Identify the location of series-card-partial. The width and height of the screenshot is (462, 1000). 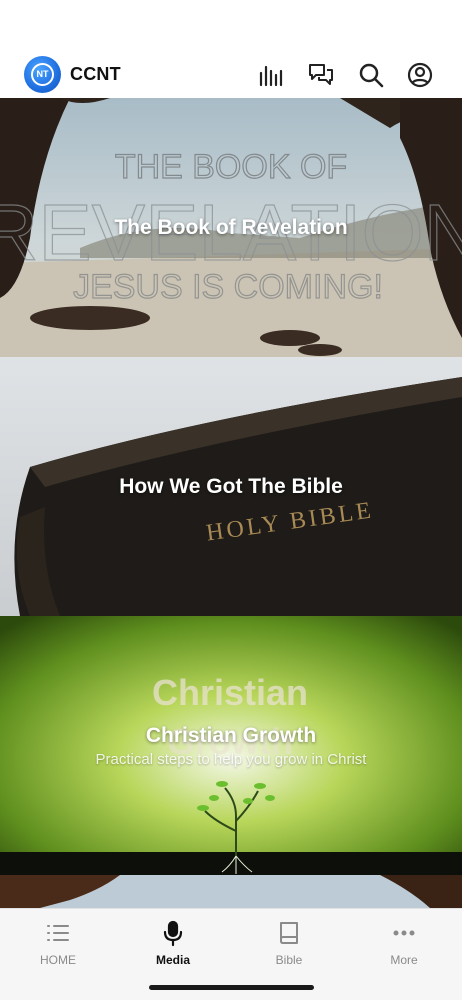
(231, 891).